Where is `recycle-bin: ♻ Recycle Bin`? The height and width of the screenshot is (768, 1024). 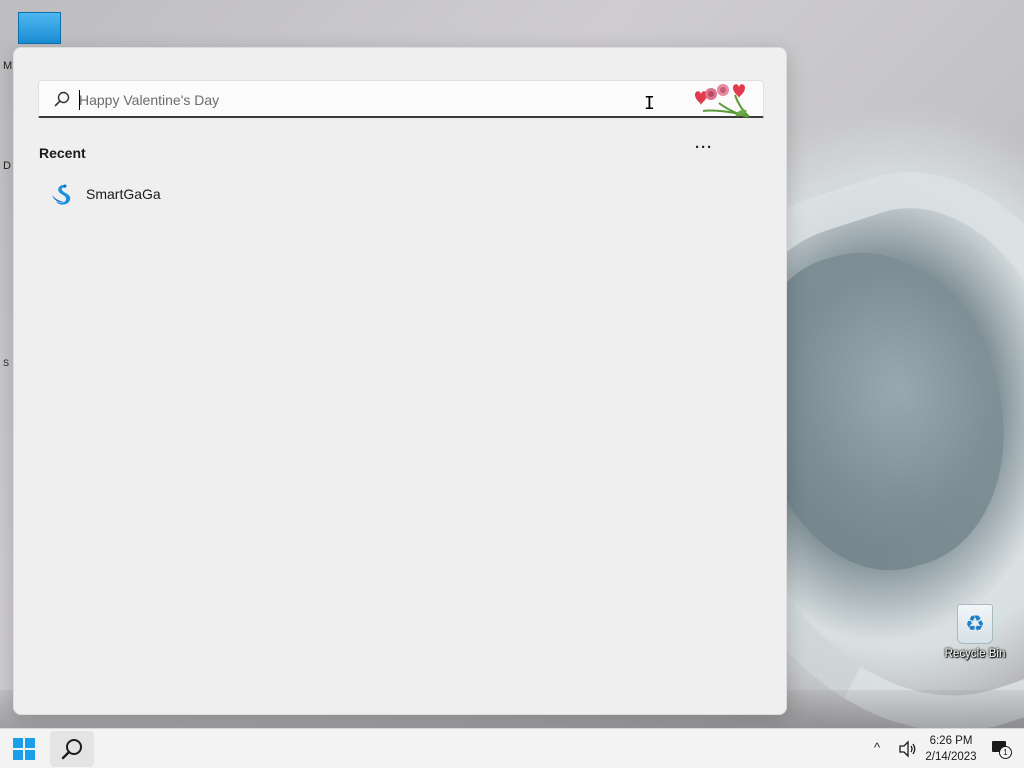 recycle-bin: ♻ Recycle Bin is located at coordinates (975, 632).